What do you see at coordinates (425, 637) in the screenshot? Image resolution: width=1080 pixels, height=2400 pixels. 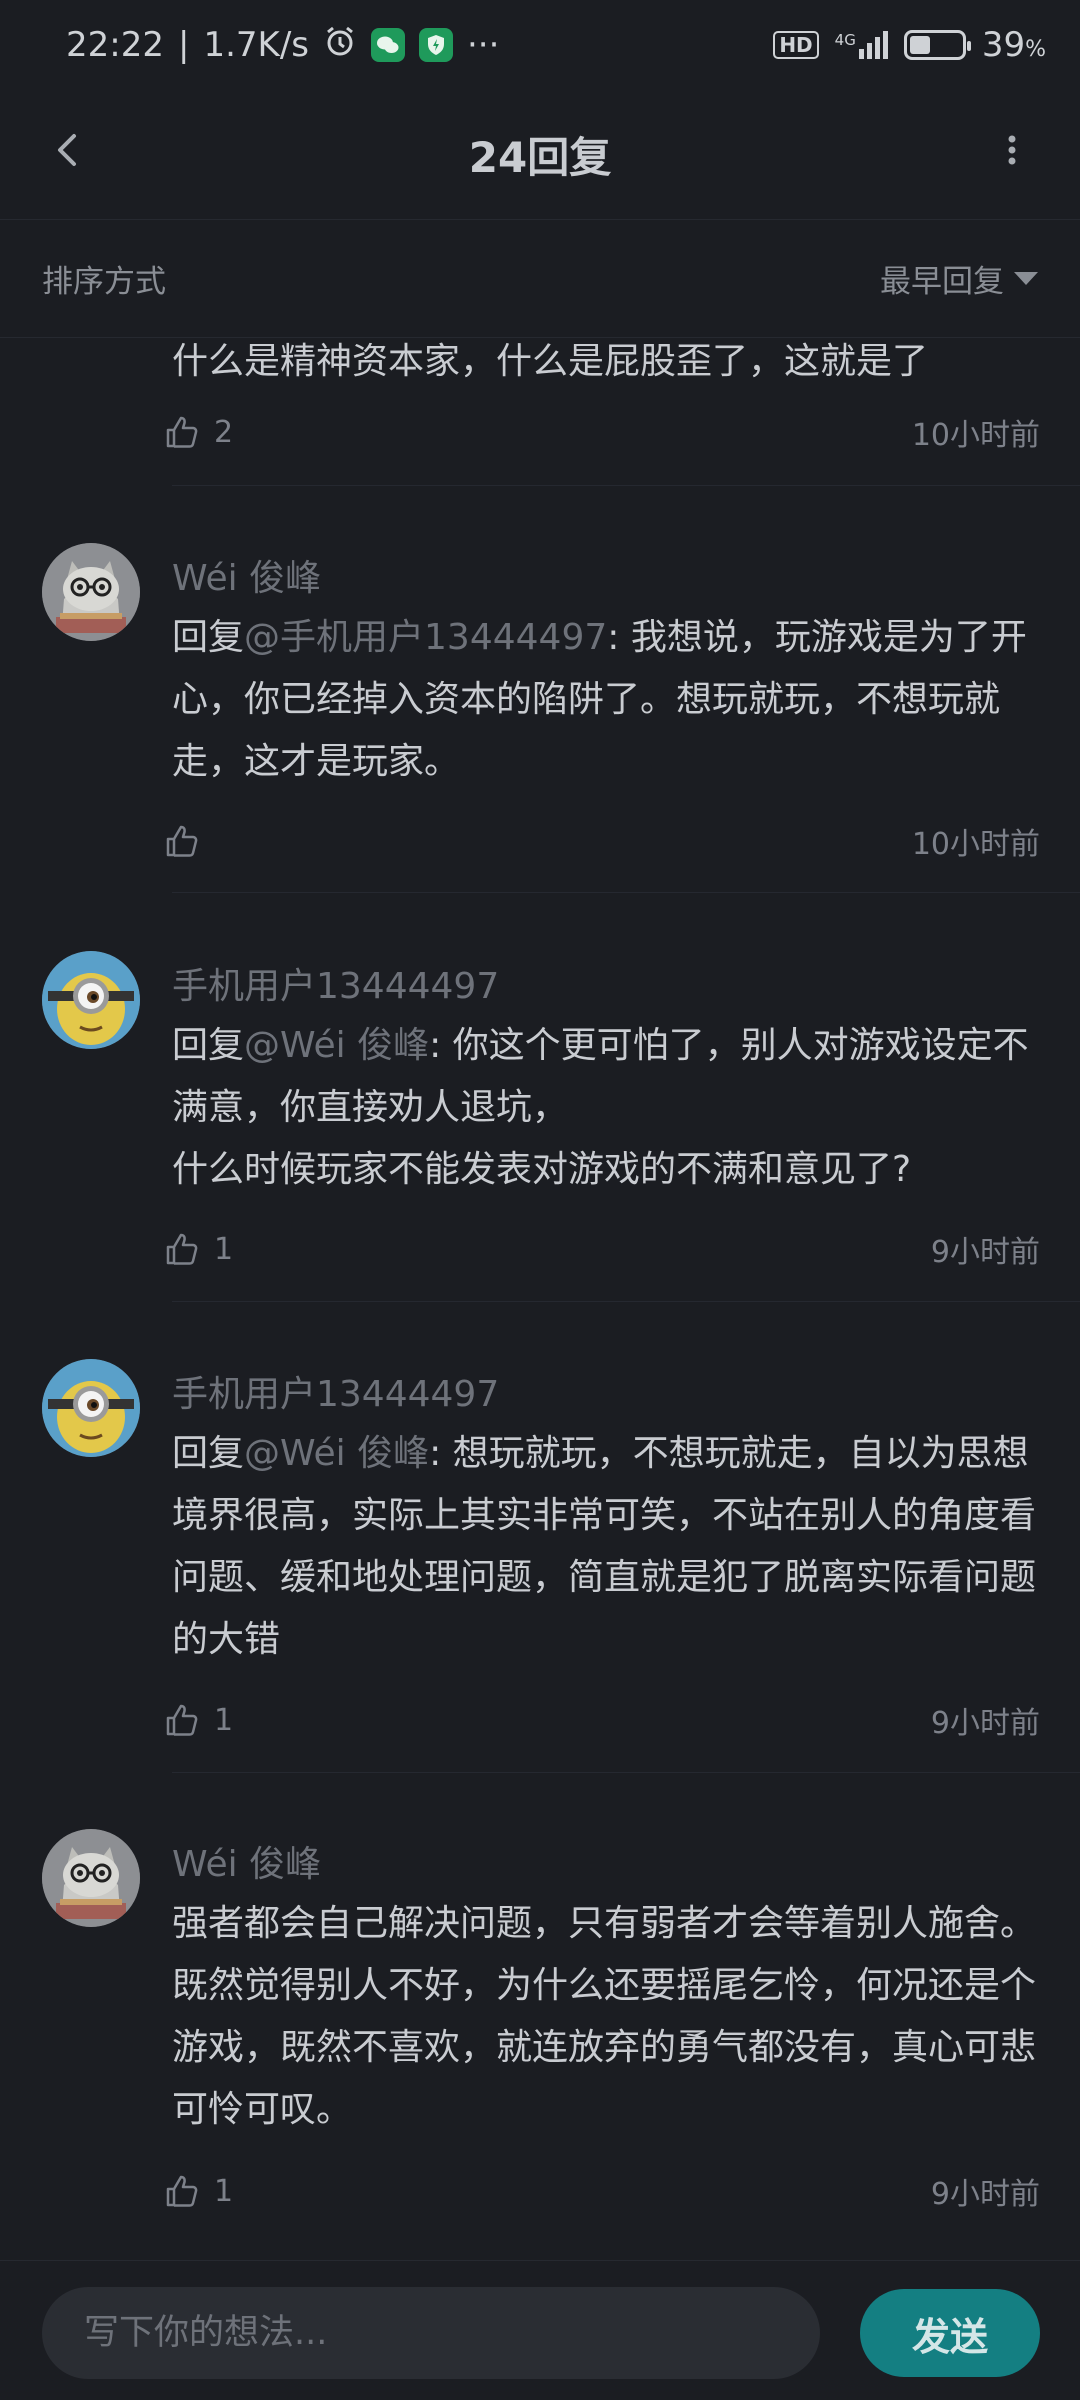 I see `mention-link: @手机用户13444497` at bounding box center [425, 637].